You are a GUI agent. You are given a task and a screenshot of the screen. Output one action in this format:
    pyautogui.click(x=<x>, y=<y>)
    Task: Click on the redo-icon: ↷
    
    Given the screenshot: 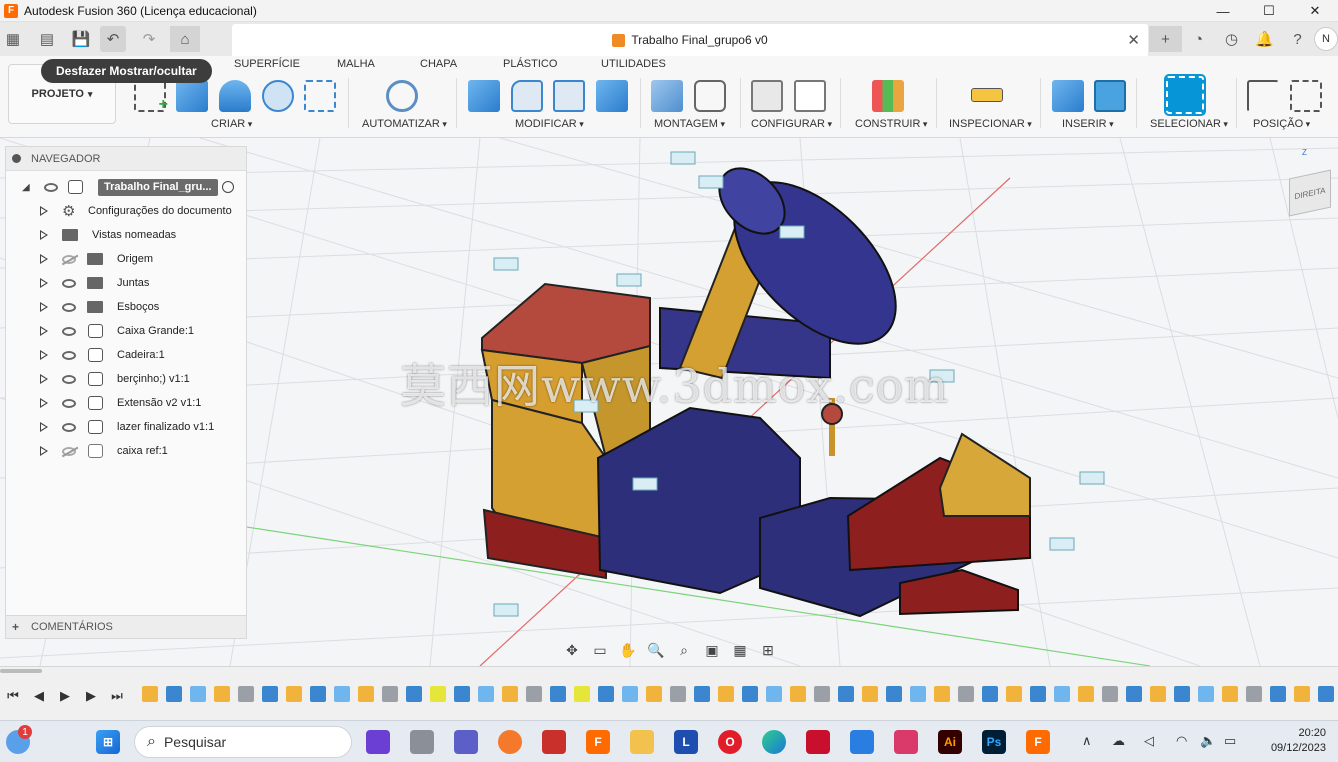 What is the action you would take?
    pyautogui.click(x=149, y=39)
    